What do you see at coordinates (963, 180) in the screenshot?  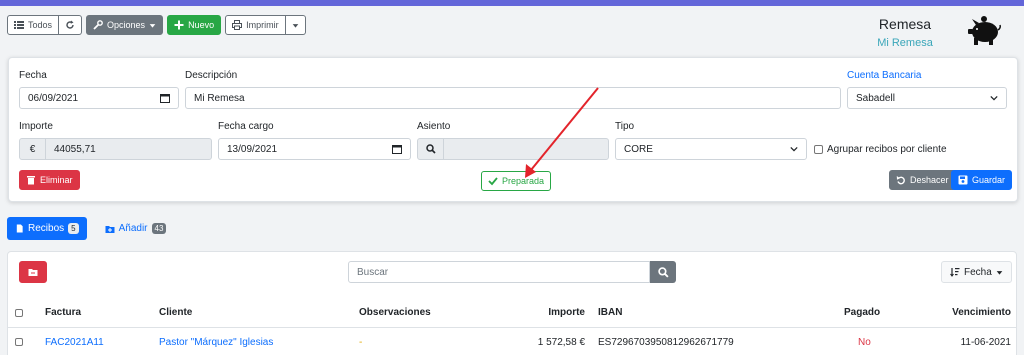 I see `save-icon` at bounding box center [963, 180].